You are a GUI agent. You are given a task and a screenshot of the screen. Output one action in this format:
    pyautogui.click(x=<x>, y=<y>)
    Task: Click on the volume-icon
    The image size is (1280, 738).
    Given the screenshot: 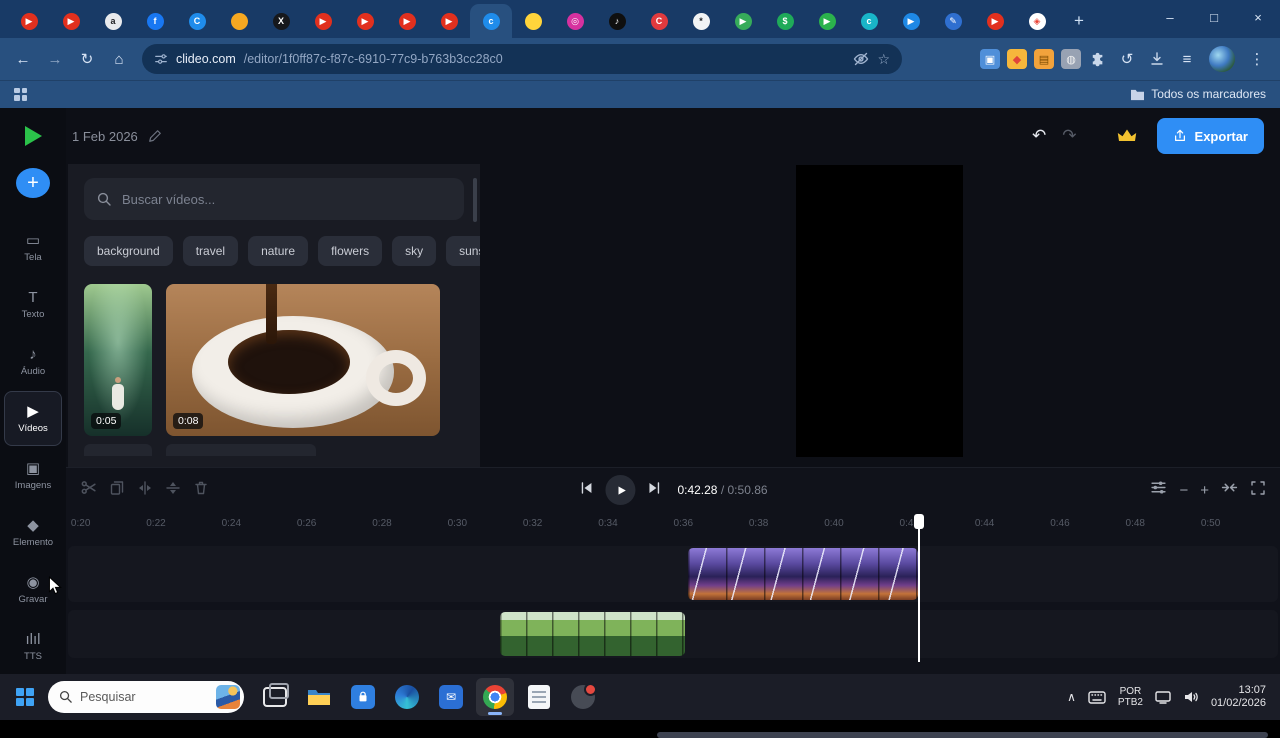 What is the action you would take?
    pyautogui.click(x=1191, y=697)
    